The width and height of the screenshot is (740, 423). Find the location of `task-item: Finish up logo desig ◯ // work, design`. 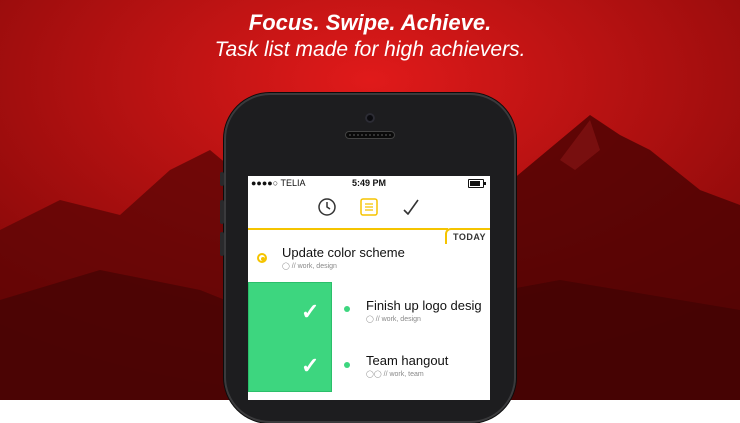

task-item: Finish up logo desig ◯ // work, design is located at coordinates (369, 314).